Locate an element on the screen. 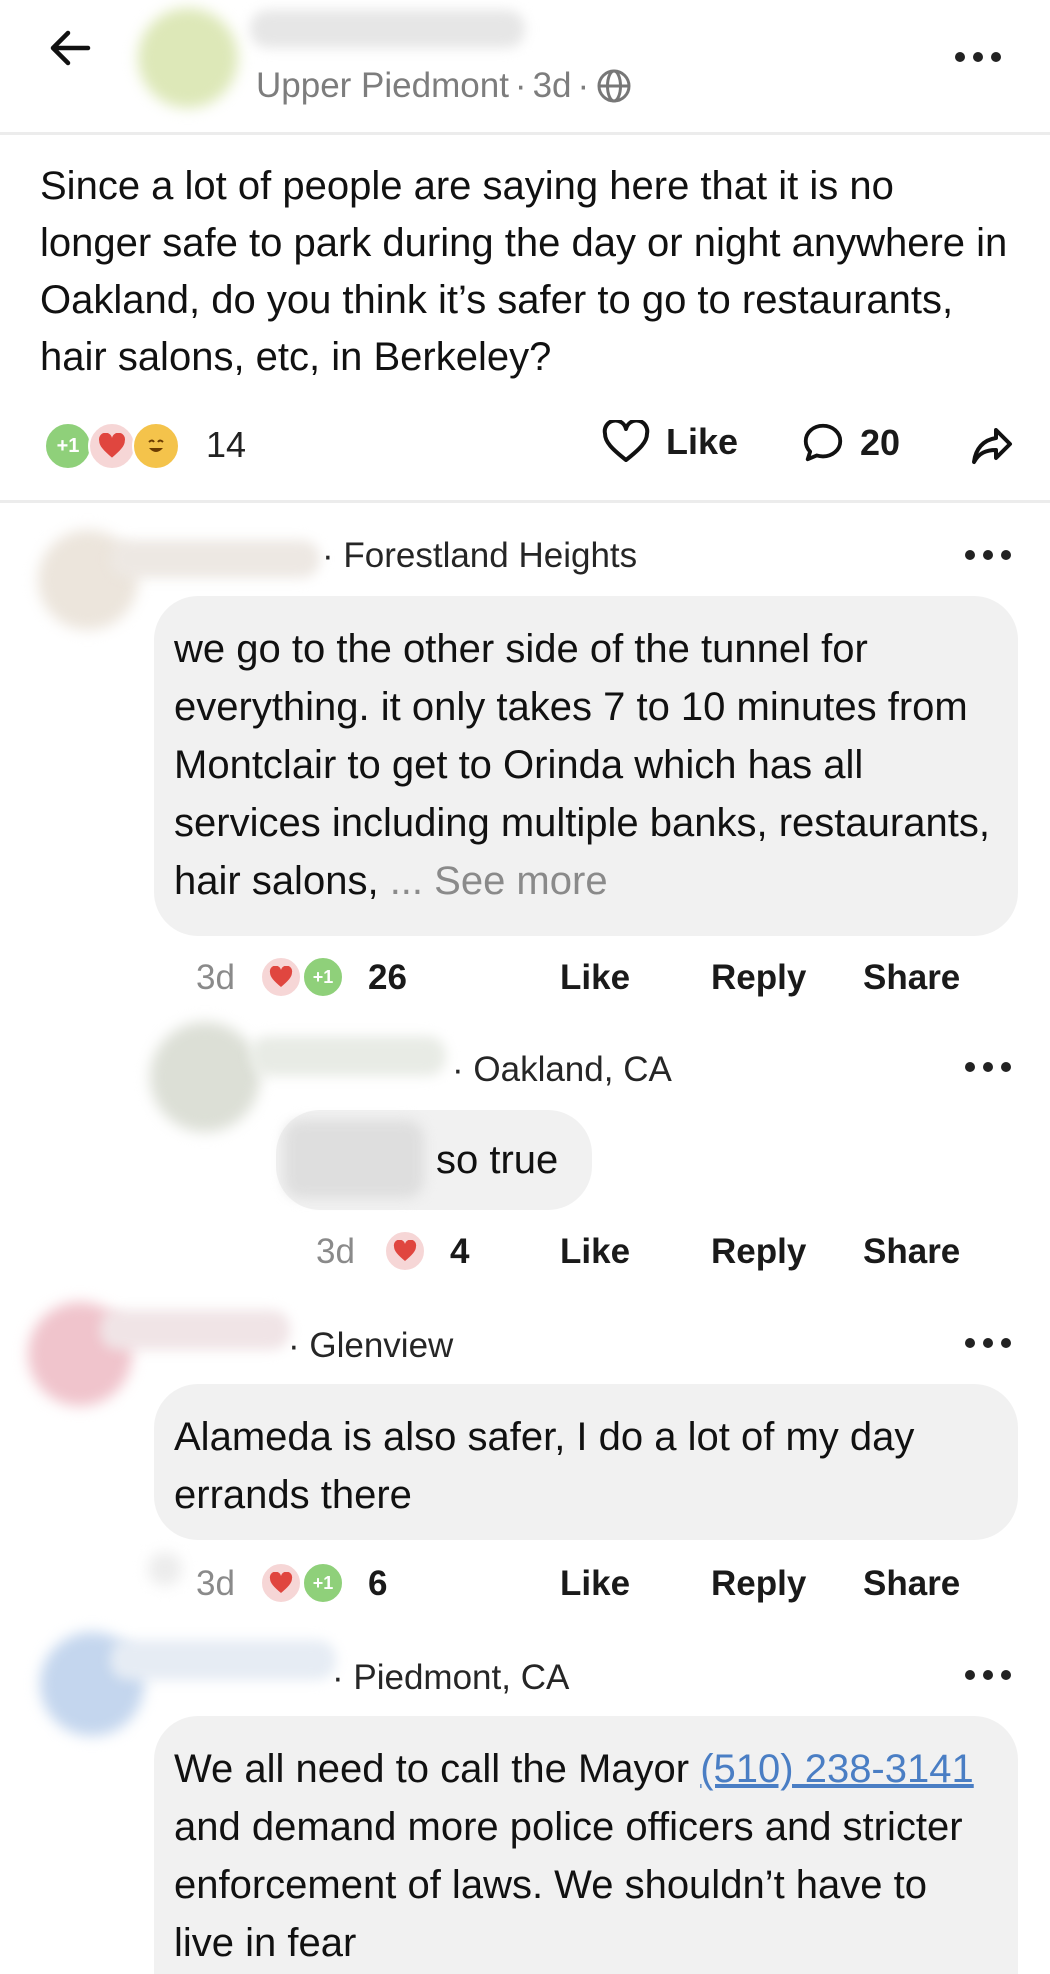 The image size is (1050, 1974). redacted-mark is located at coordinates (165, 1569).